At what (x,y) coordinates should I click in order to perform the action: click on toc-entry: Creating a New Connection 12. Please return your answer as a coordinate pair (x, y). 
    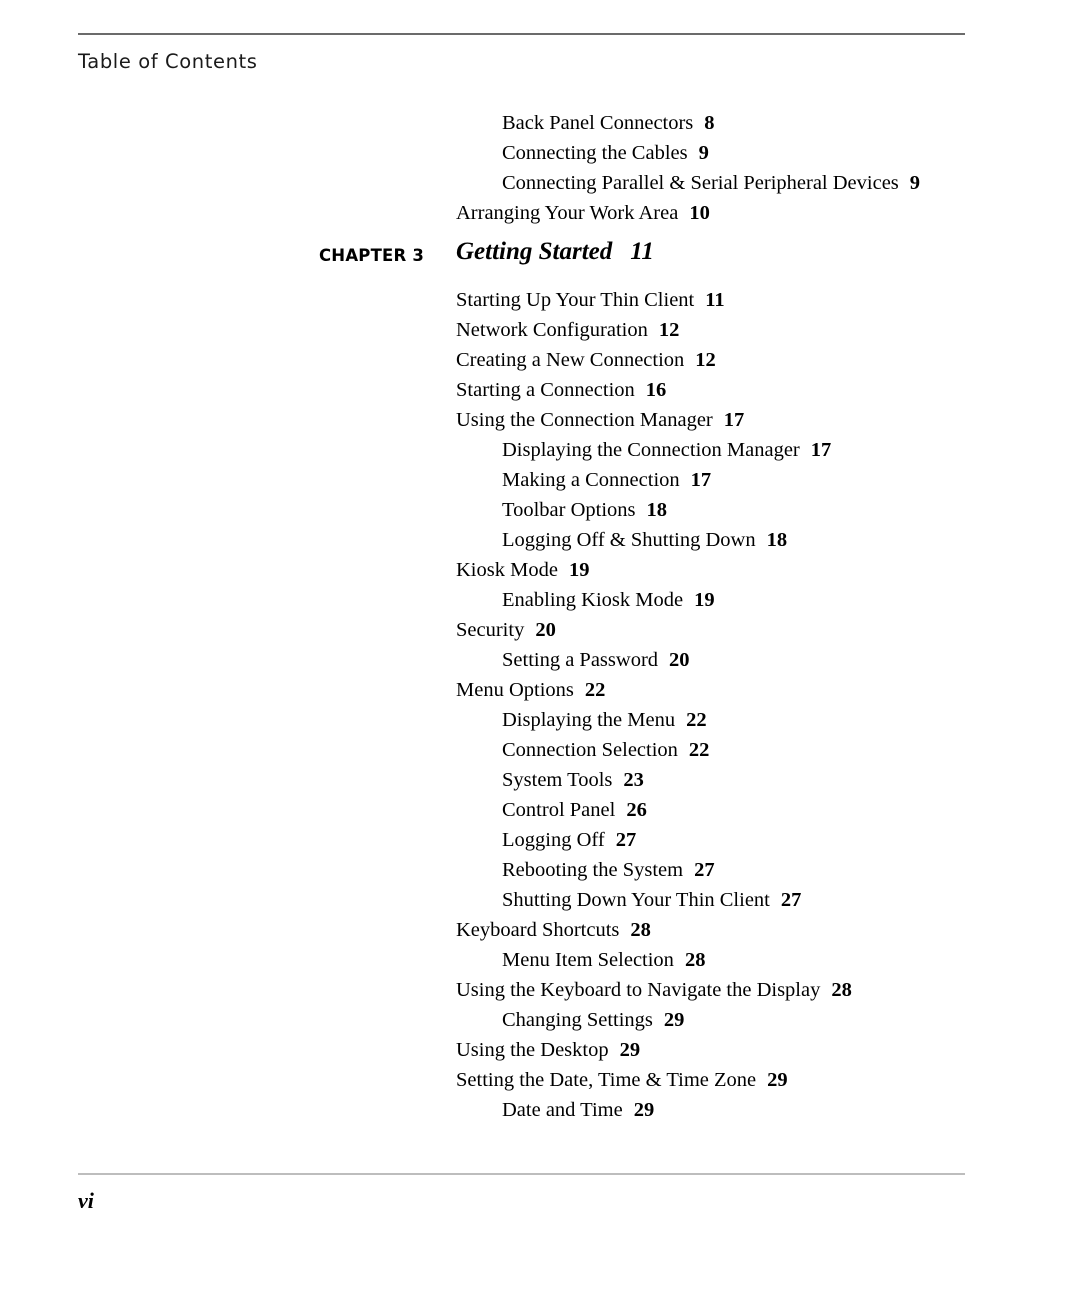
    Looking at the image, I should click on (540, 360).